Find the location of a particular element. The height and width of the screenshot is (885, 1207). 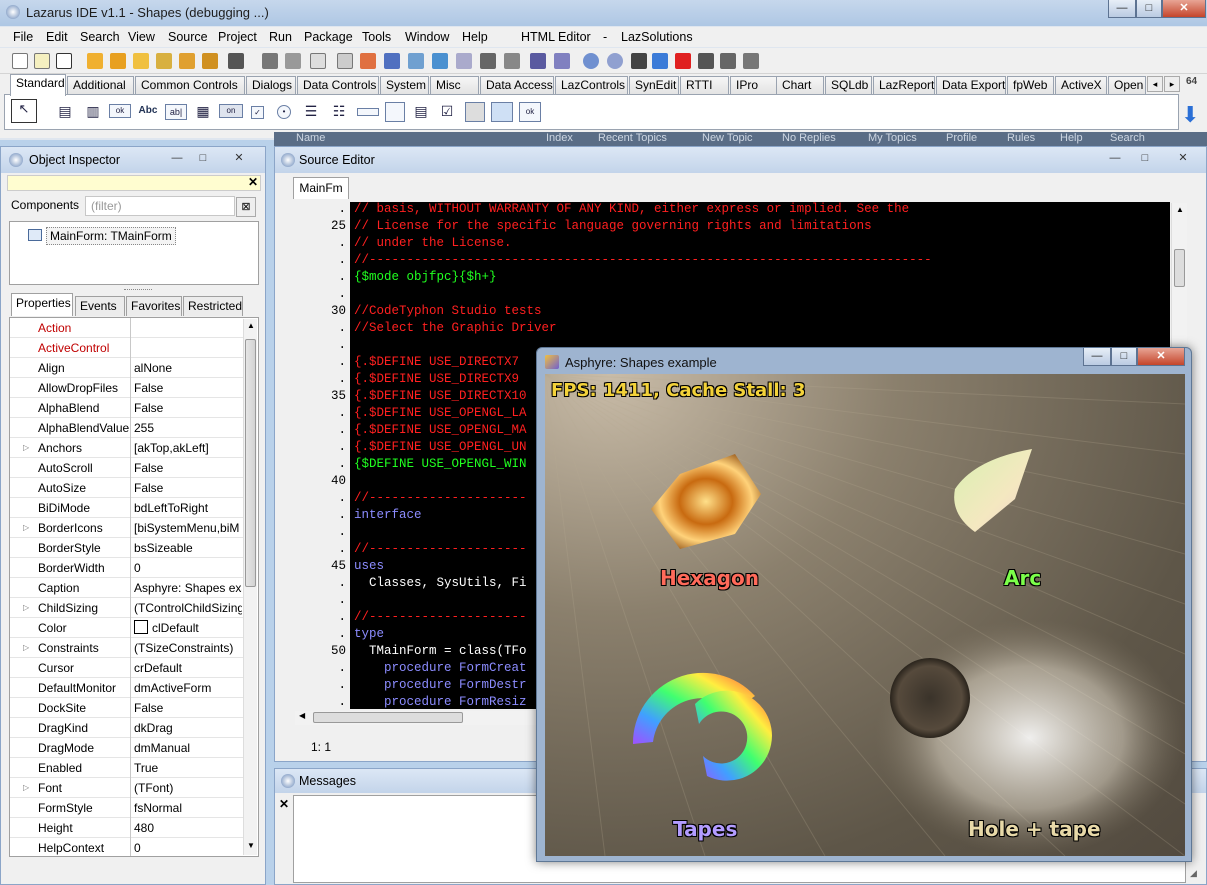

tab-additional: Additional is located at coordinates (100, 85).